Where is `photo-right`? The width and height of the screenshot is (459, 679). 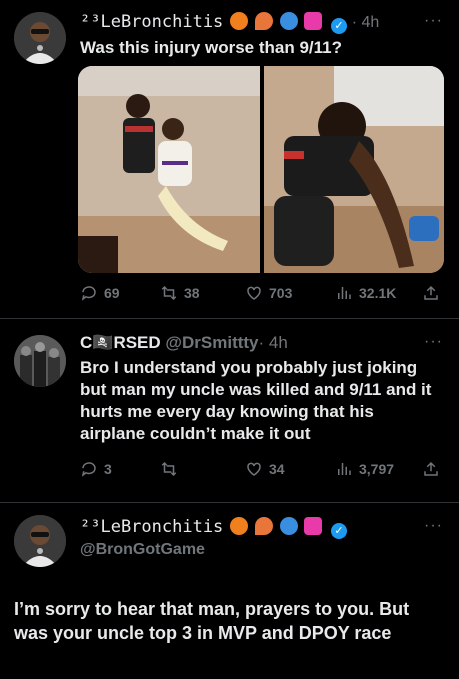
photo-right is located at coordinates (354, 169).